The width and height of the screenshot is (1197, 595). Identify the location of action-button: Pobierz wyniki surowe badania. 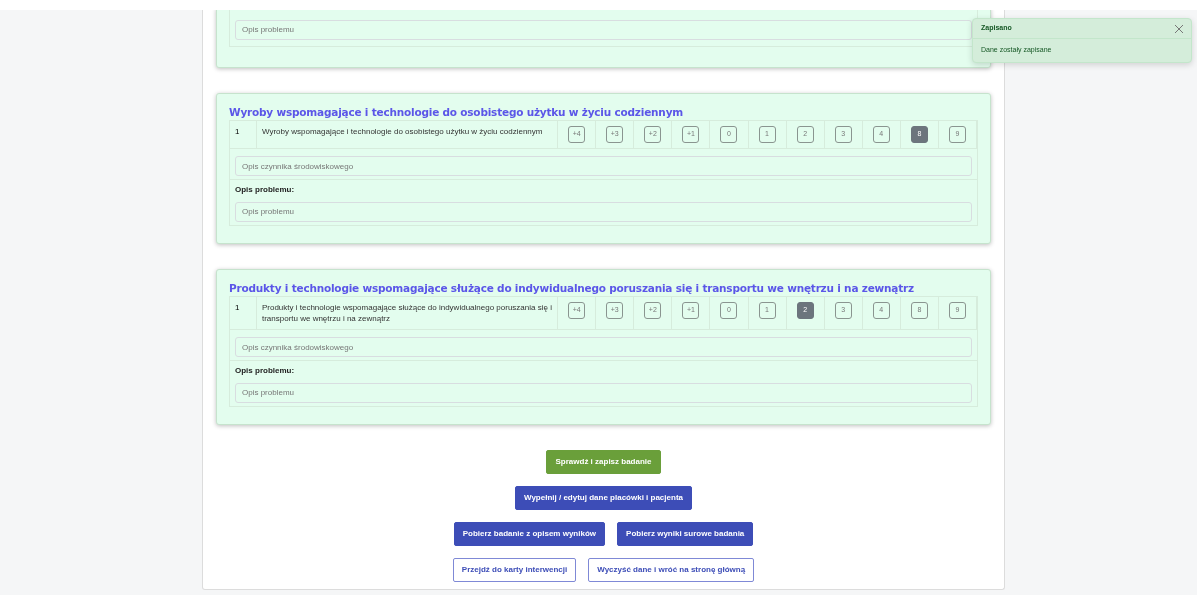
(685, 533).